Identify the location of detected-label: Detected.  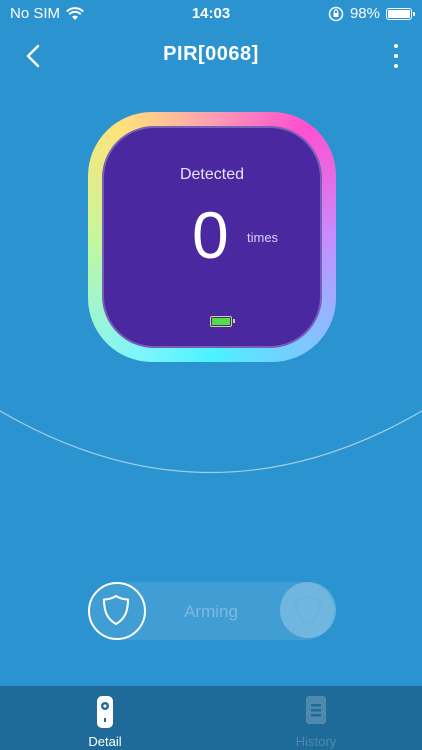
(212, 174).